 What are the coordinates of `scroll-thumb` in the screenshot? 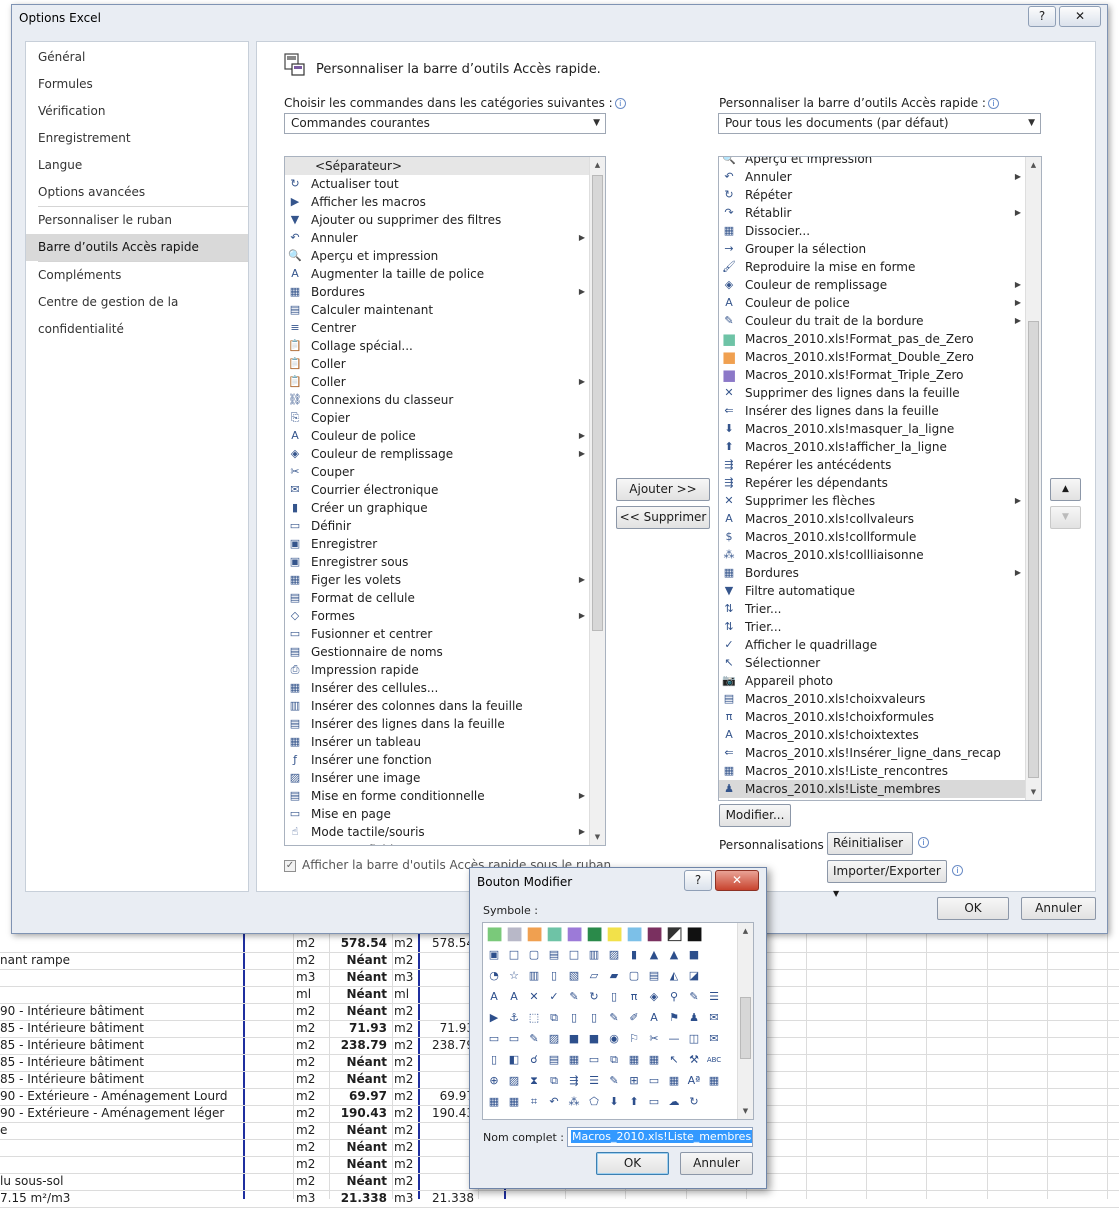 It's located at (745, 1028).